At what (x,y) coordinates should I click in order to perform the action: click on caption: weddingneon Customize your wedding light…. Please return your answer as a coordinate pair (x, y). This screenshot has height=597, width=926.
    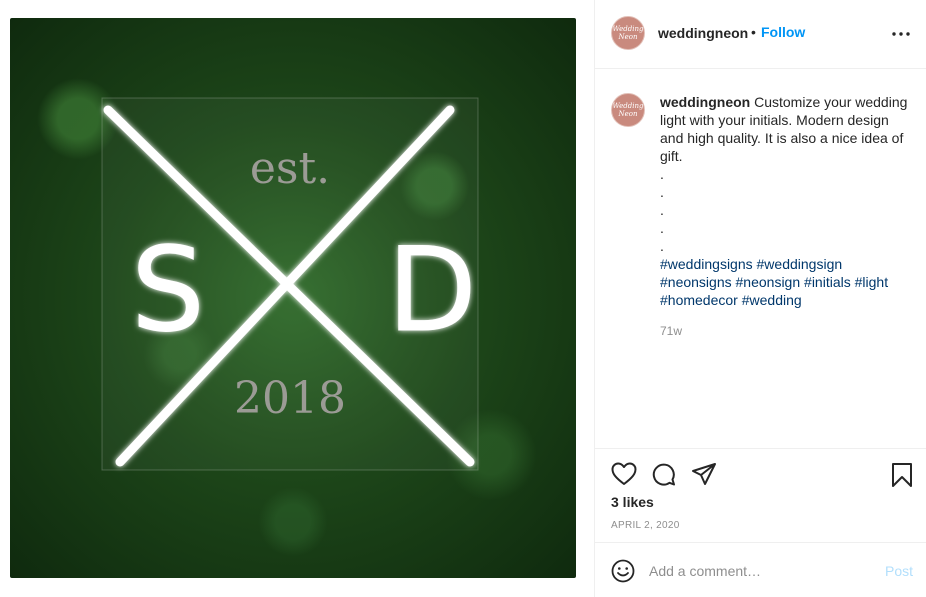
    Looking at the image, I should click on (785, 201).